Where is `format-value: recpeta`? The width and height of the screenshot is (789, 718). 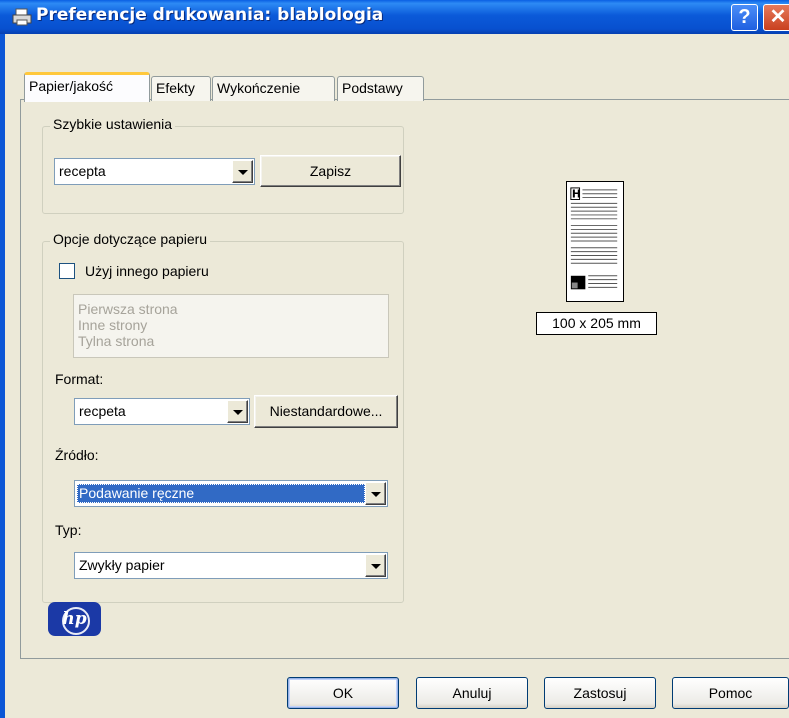 format-value: recpeta is located at coordinates (102, 411).